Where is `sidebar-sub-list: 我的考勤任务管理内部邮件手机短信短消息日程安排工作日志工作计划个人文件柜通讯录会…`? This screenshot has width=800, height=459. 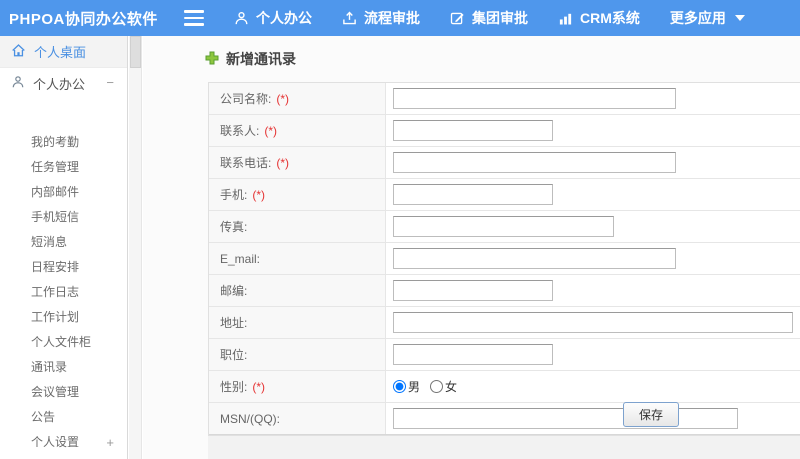 sidebar-sub-list: 我的考勤任务管理内部邮件手机短信短消息日程安排工作日志工作计划个人文件柜通讯录会… is located at coordinates (63, 294).